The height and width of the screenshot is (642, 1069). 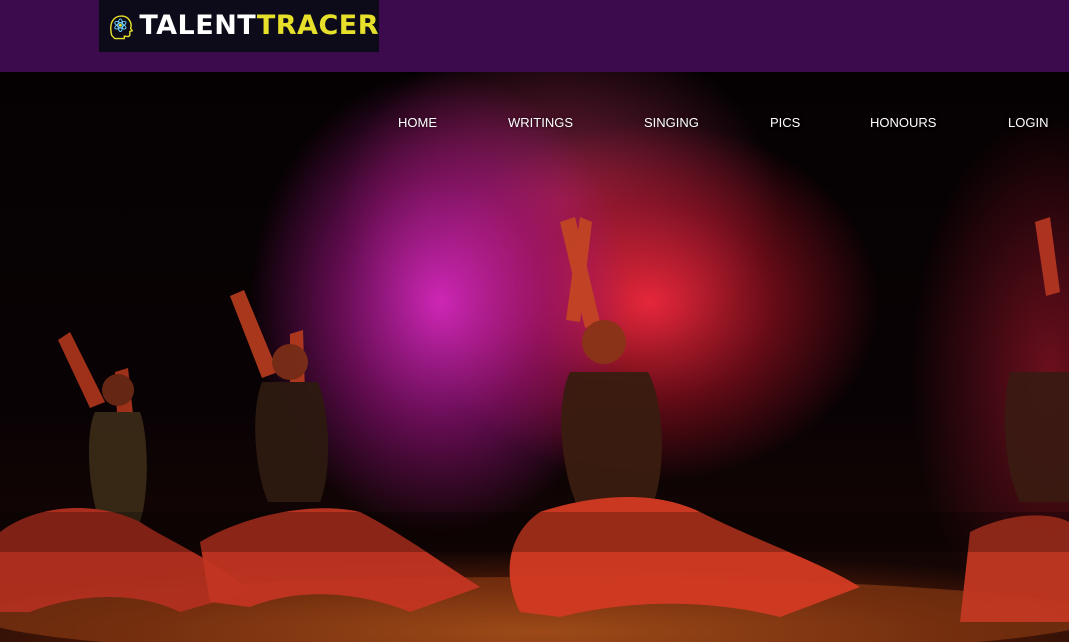 I want to click on nav-login: LOGIN, so click(x=1028, y=123).